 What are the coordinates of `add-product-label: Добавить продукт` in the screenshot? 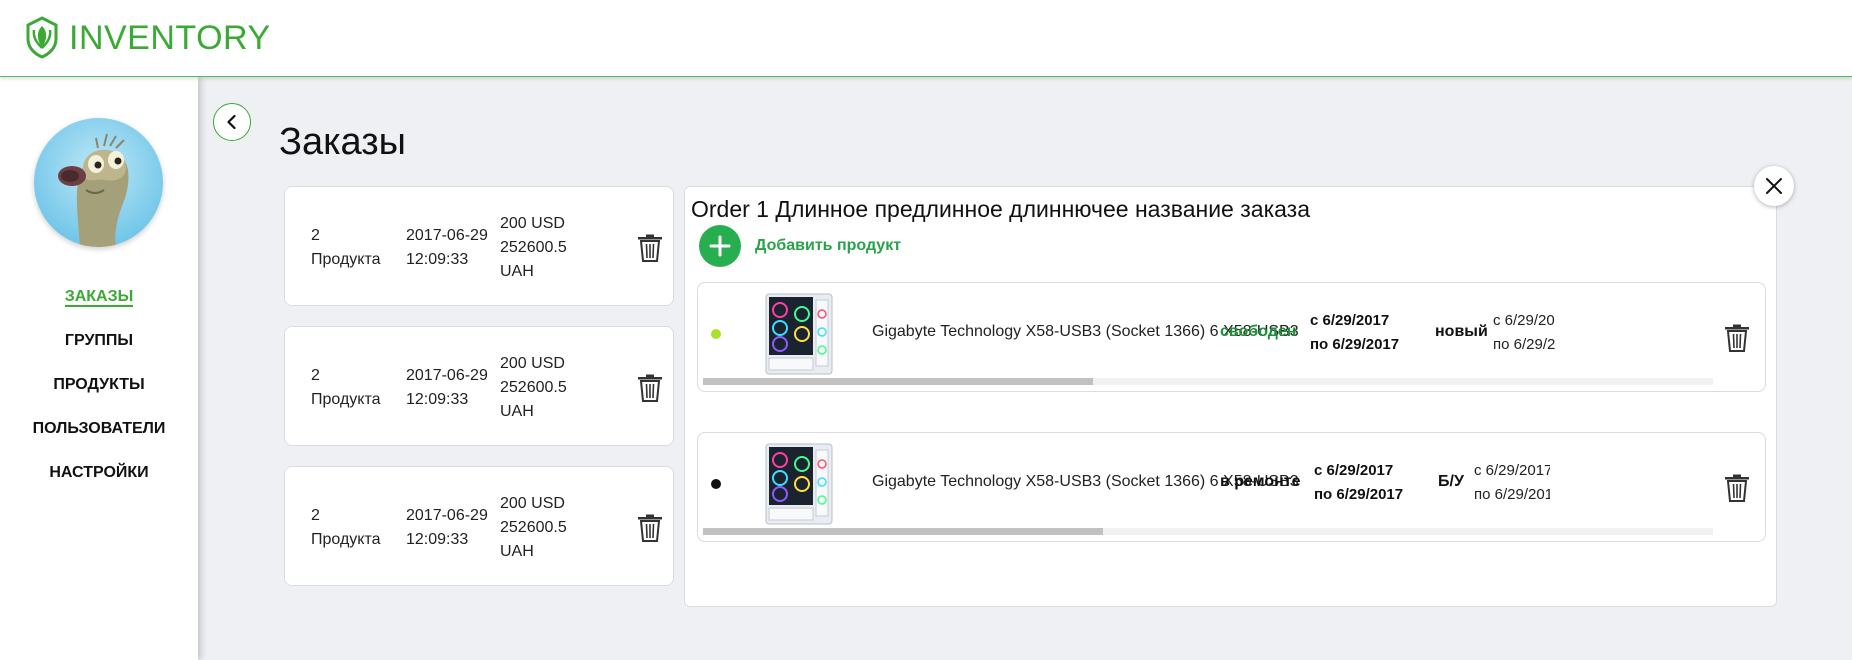 It's located at (828, 245).